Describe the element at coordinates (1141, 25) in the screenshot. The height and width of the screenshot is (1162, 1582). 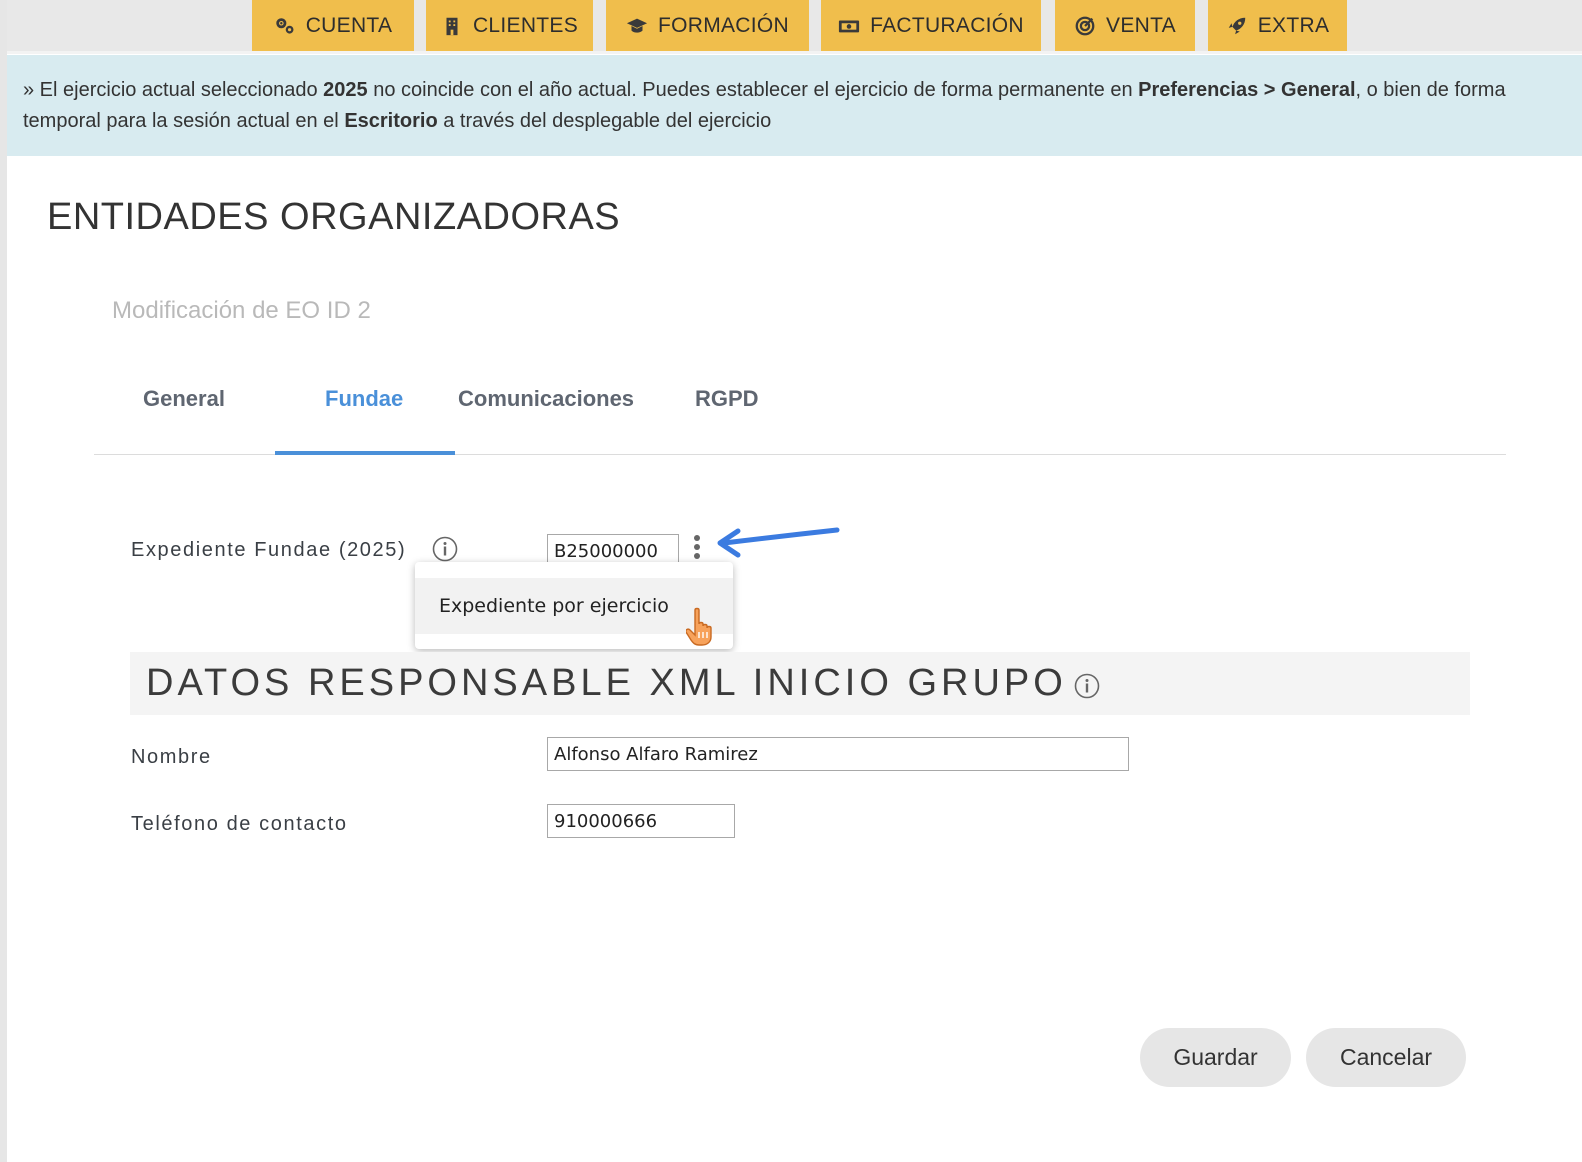
I see `nav-label: VENTA` at that location.